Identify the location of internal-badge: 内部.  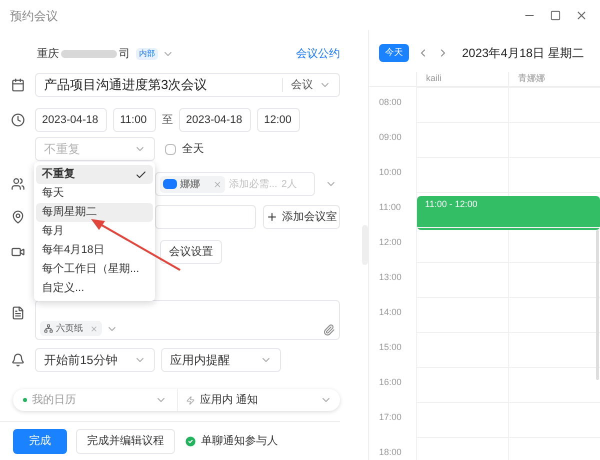
(147, 54).